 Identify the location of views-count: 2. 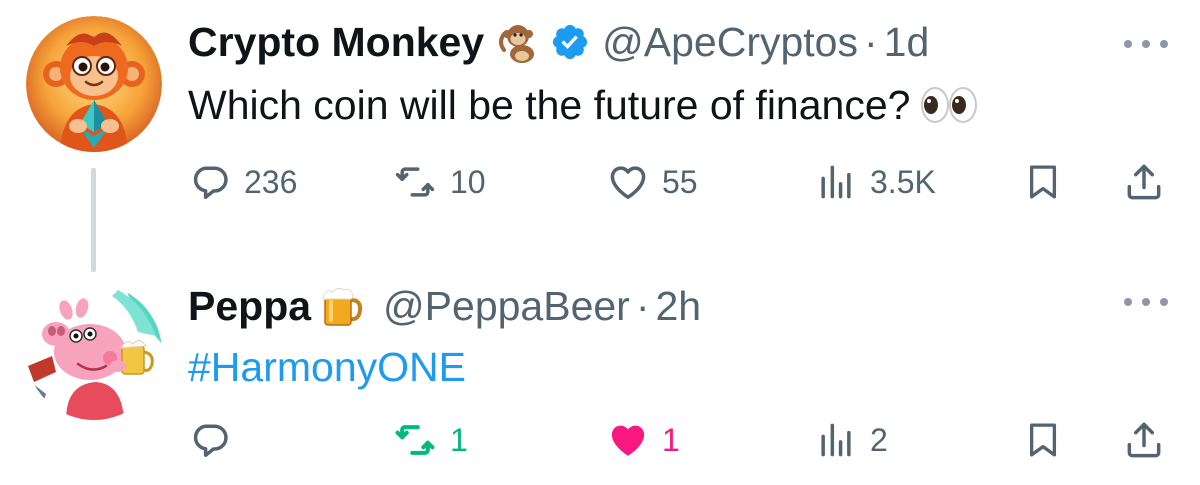
(879, 439).